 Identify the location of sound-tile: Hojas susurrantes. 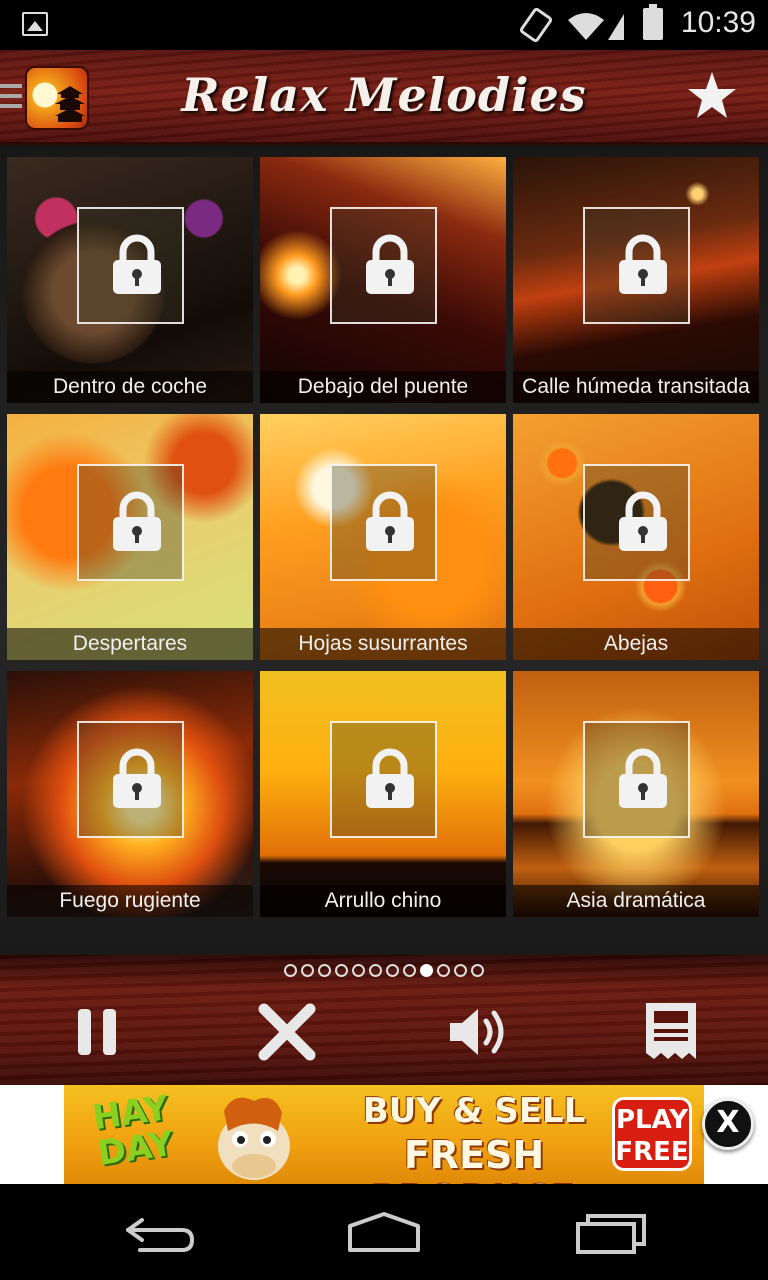
(383, 537).